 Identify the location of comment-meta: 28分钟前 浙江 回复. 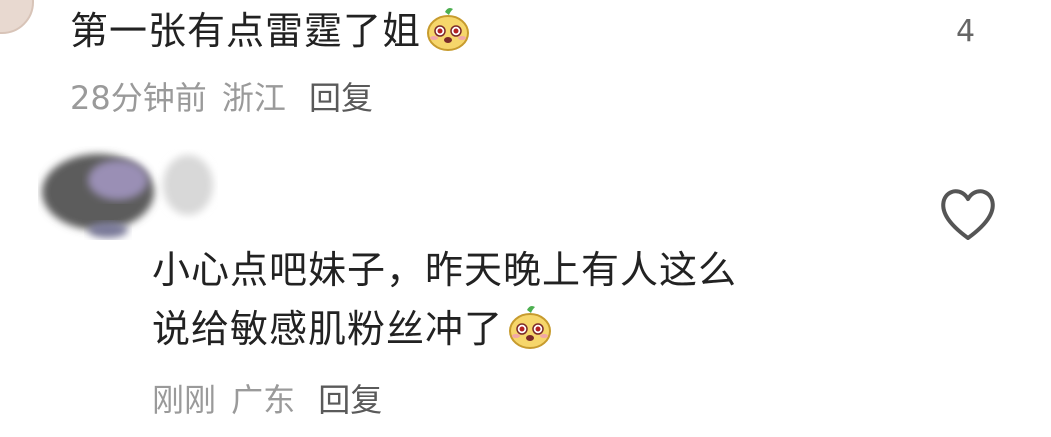
(221, 98).